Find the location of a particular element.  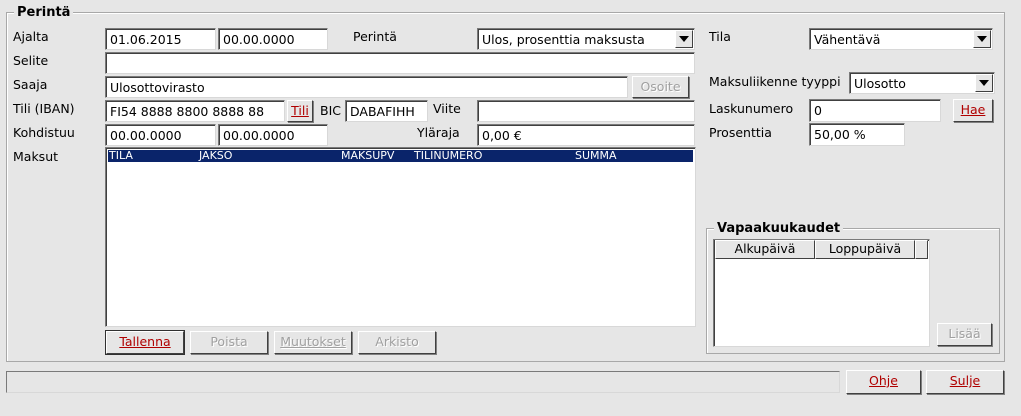

arkisto-button-label: Arkisto is located at coordinates (397, 341).